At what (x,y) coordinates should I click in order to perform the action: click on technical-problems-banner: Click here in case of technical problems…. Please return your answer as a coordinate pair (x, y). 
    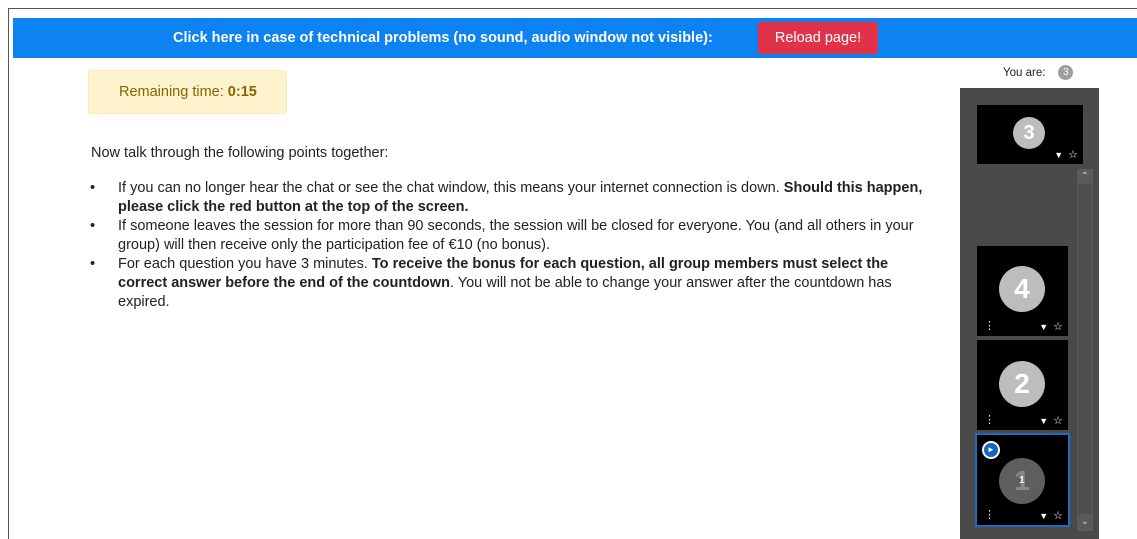
    Looking at the image, I should click on (575, 38).